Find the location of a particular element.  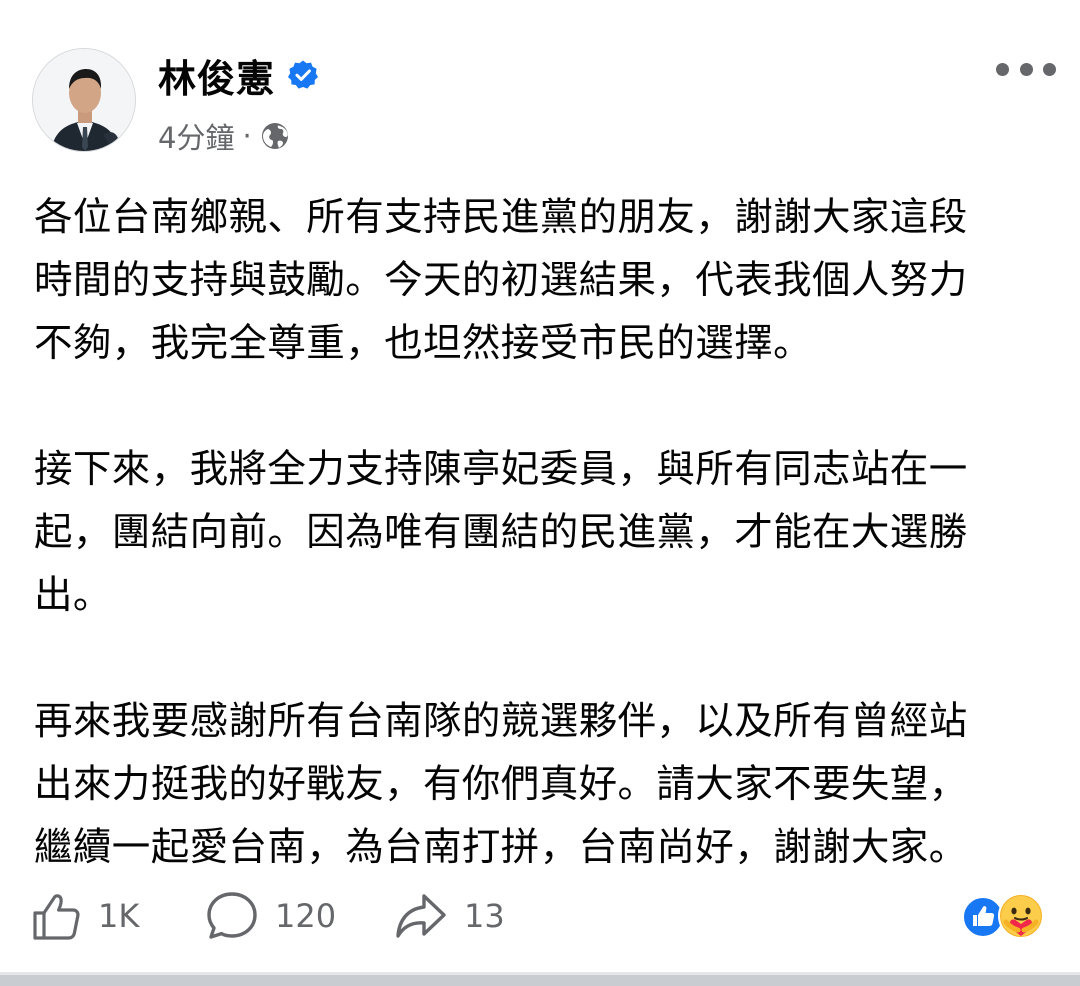

like-button: 1K is located at coordinates (84, 916).